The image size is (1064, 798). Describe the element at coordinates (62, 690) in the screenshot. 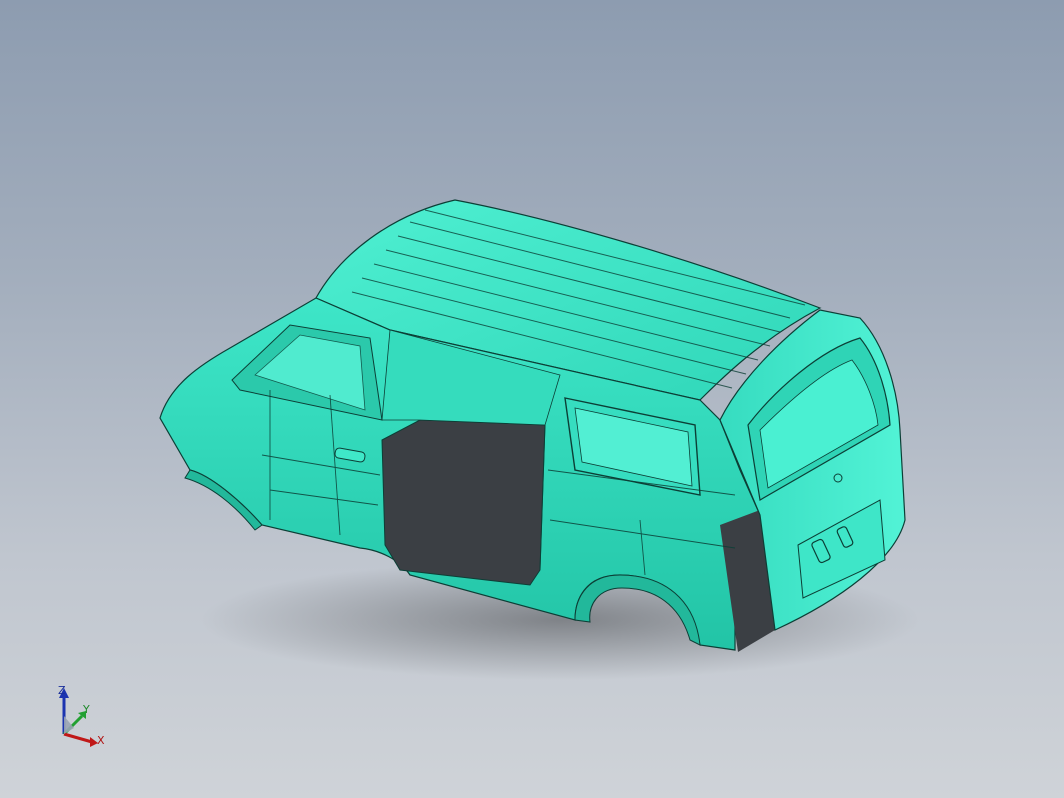

I see `z-axis-label: Z` at that location.